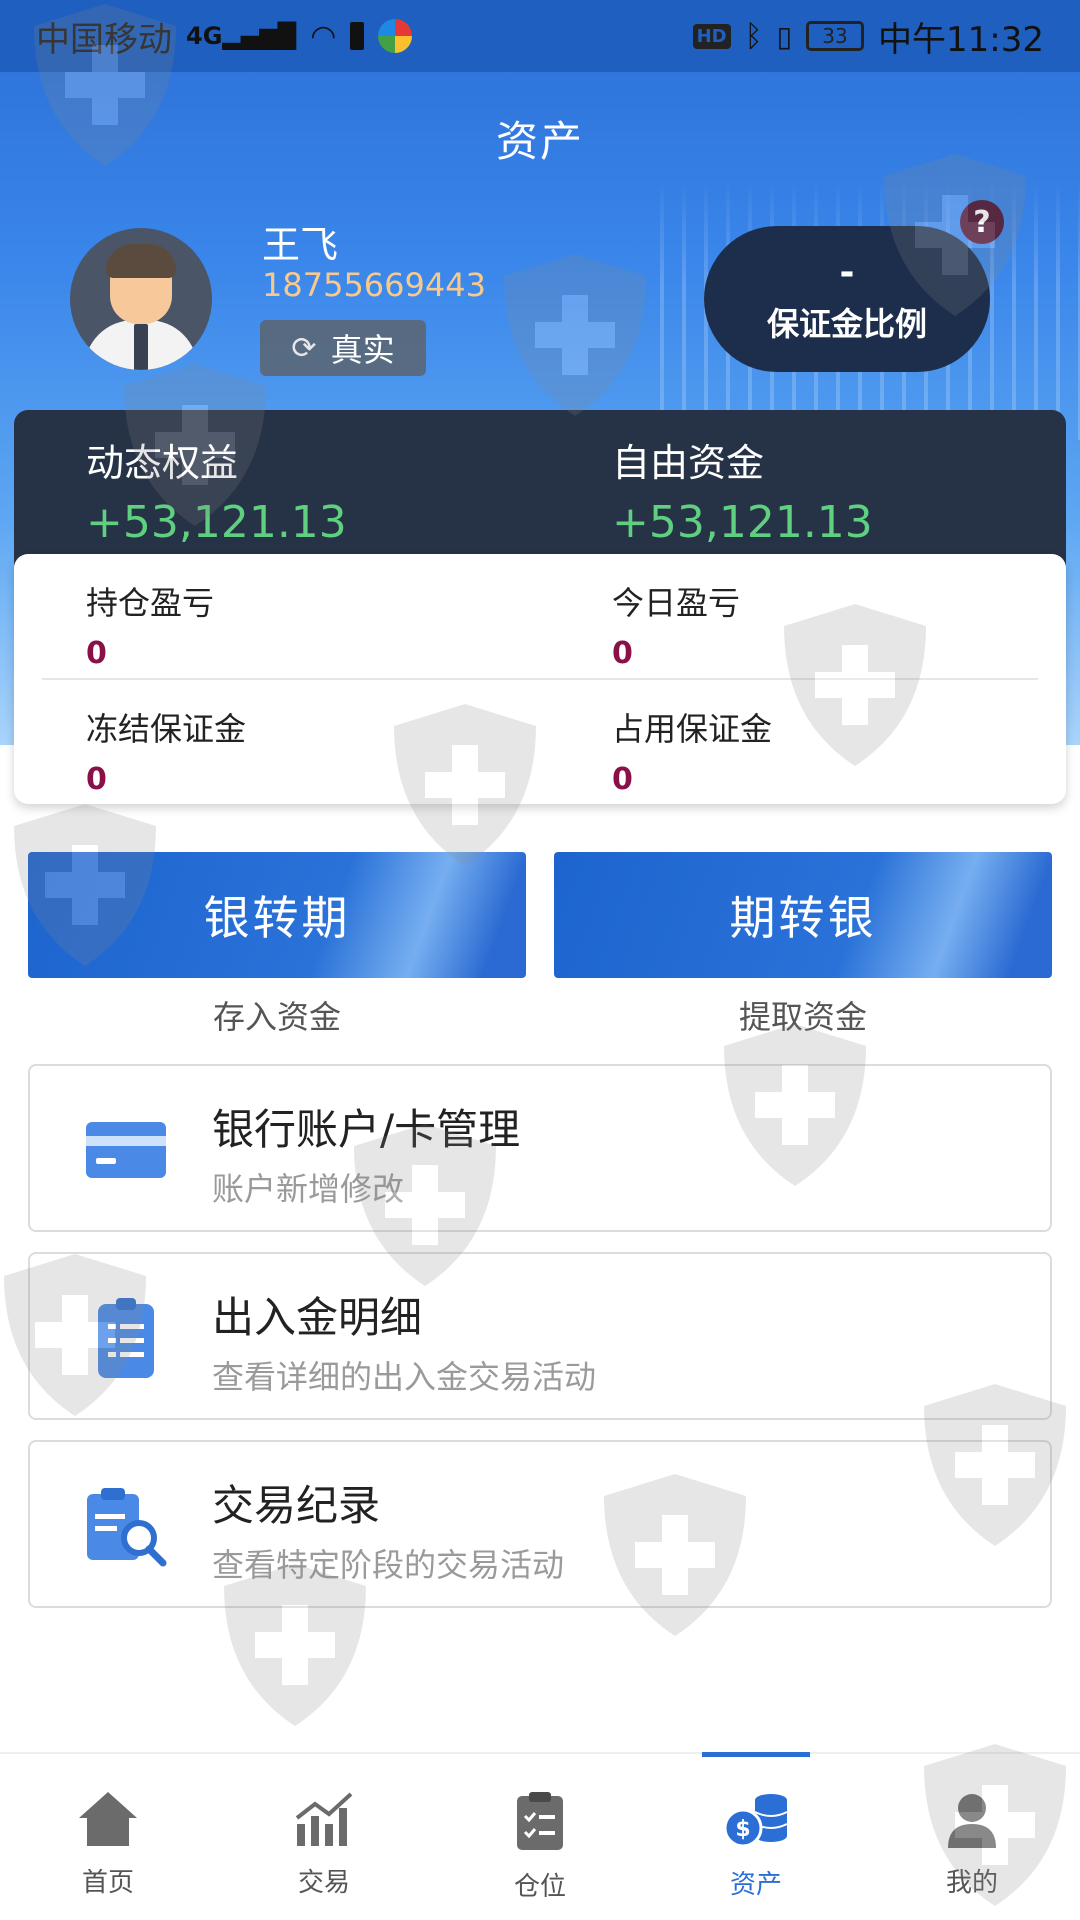 The image size is (1080, 1920). I want to click on stats-divider, so click(540, 679).